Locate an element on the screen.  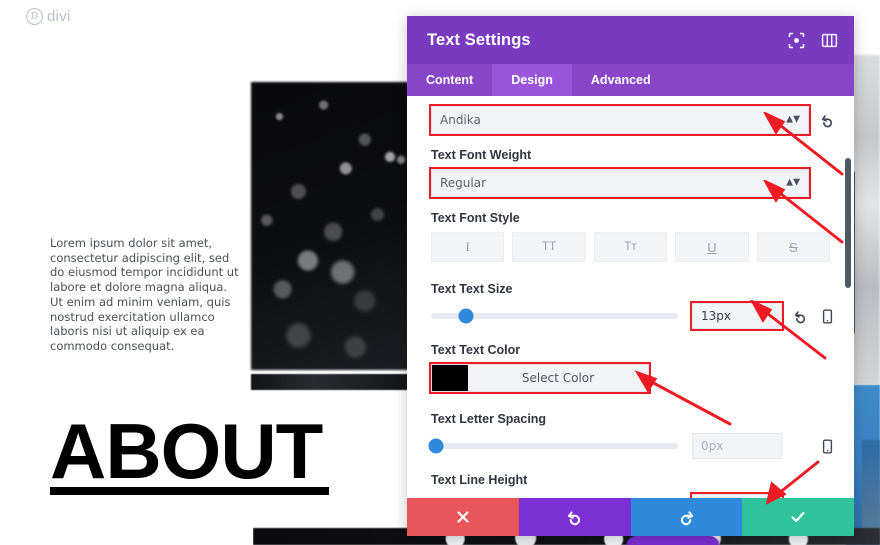
underline-button: U is located at coordinates (712, 247).